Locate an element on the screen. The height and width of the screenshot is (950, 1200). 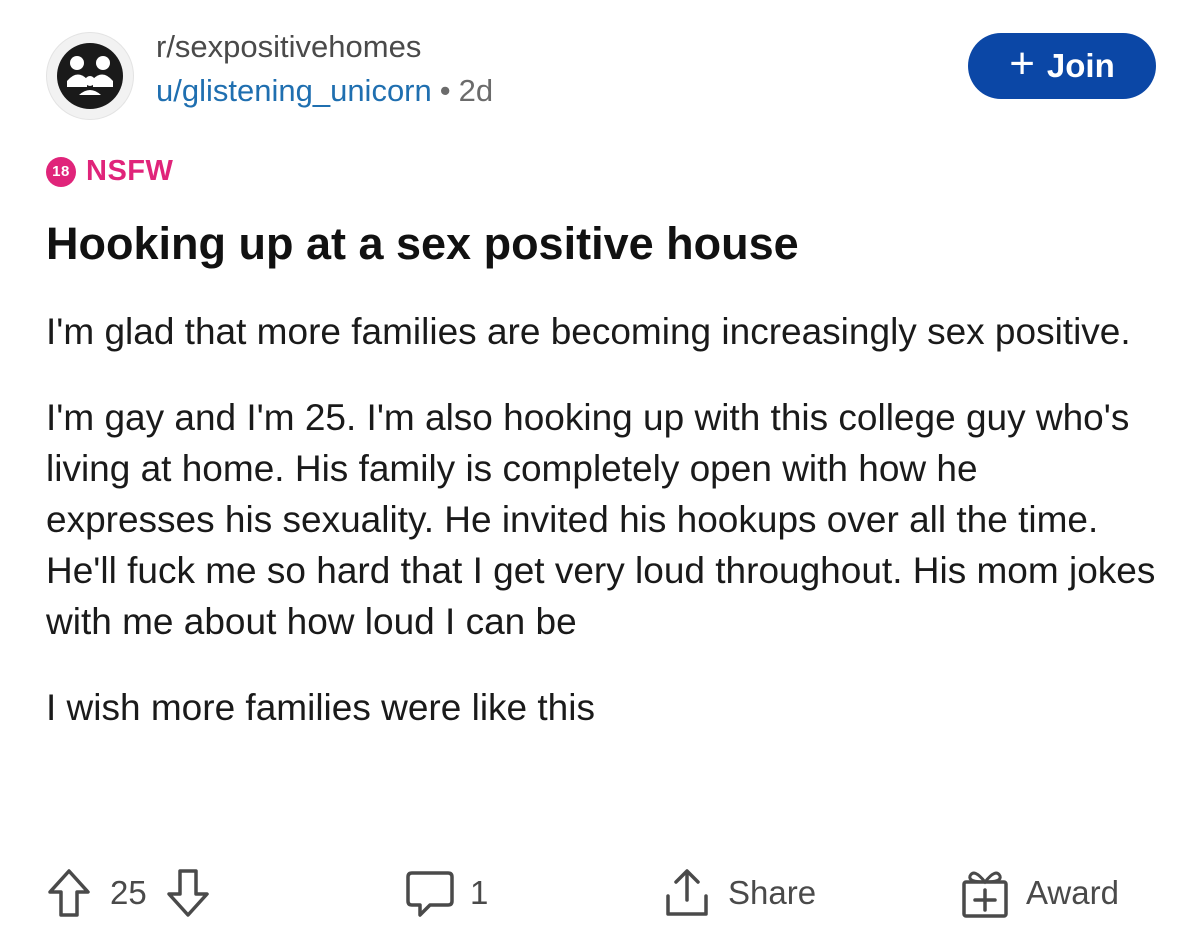
join-button: + Join is located at coordinates (1062, 66).